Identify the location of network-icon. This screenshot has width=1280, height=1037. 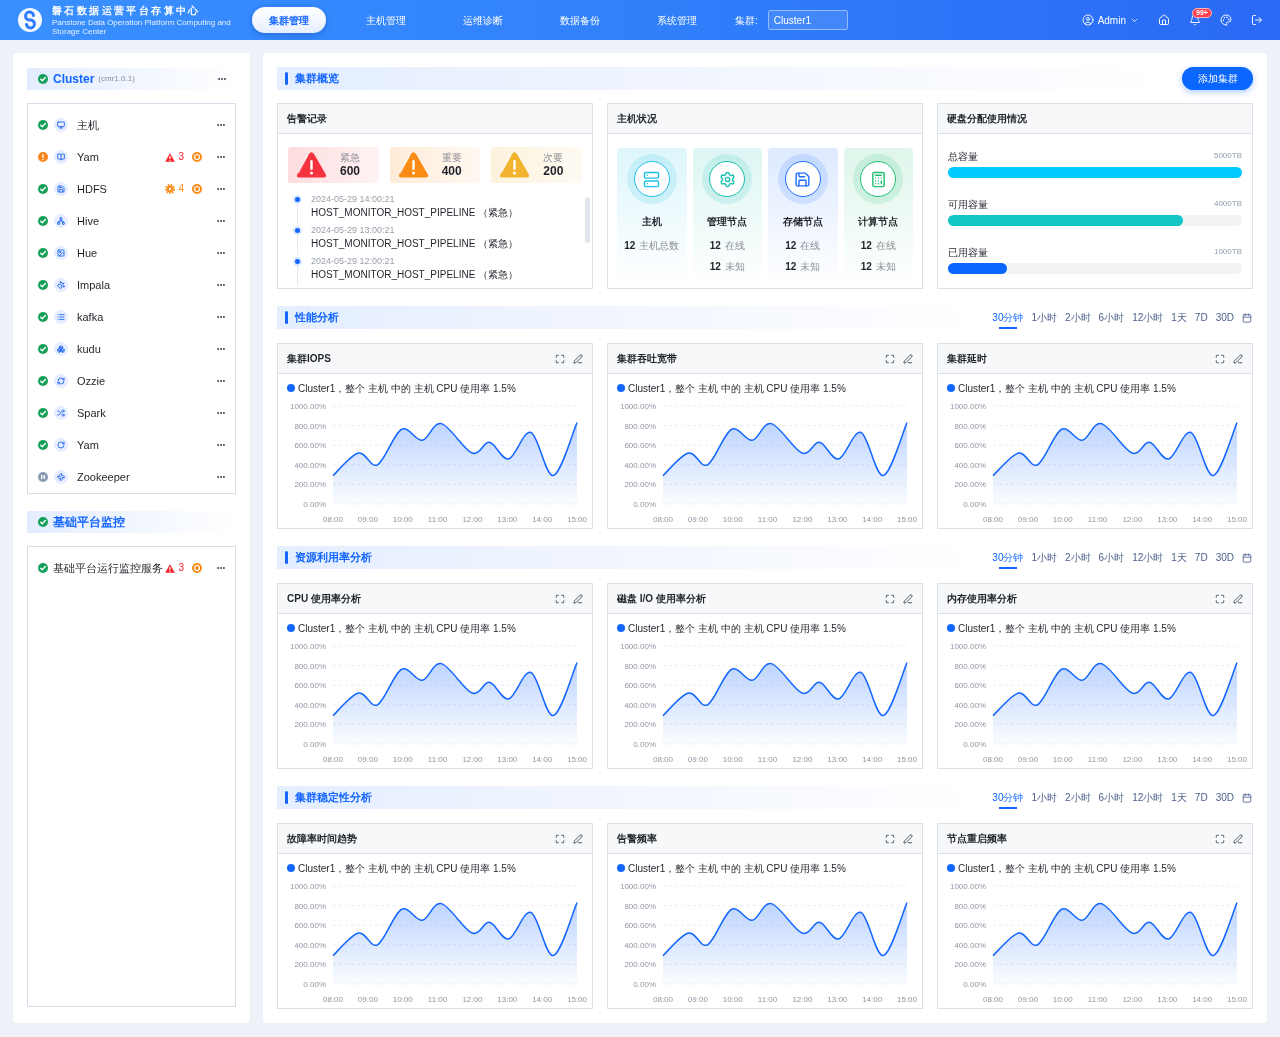
(61, 221).